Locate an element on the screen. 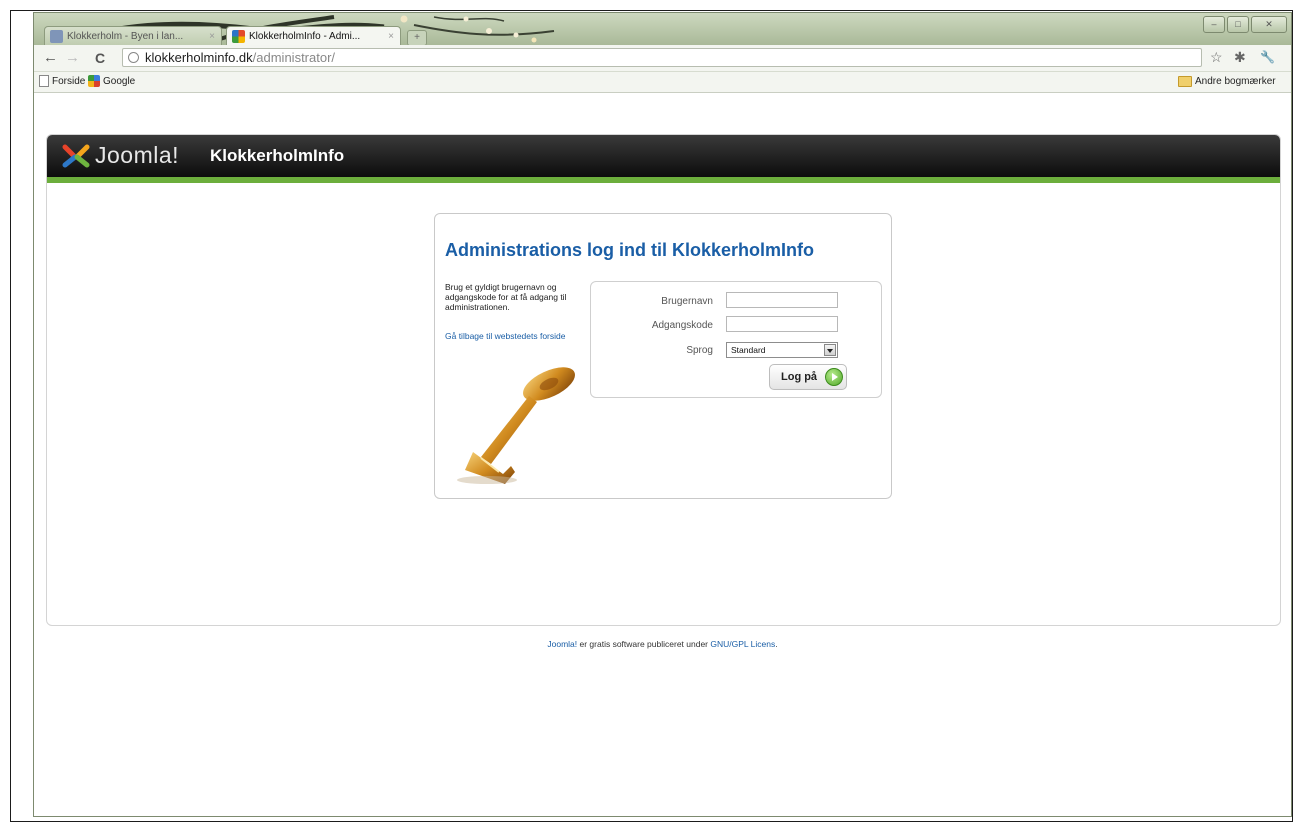 Image resolution: width=1303 pixels, height=830 pixels. chevron-down-icon is located at coordinates (830, 350).